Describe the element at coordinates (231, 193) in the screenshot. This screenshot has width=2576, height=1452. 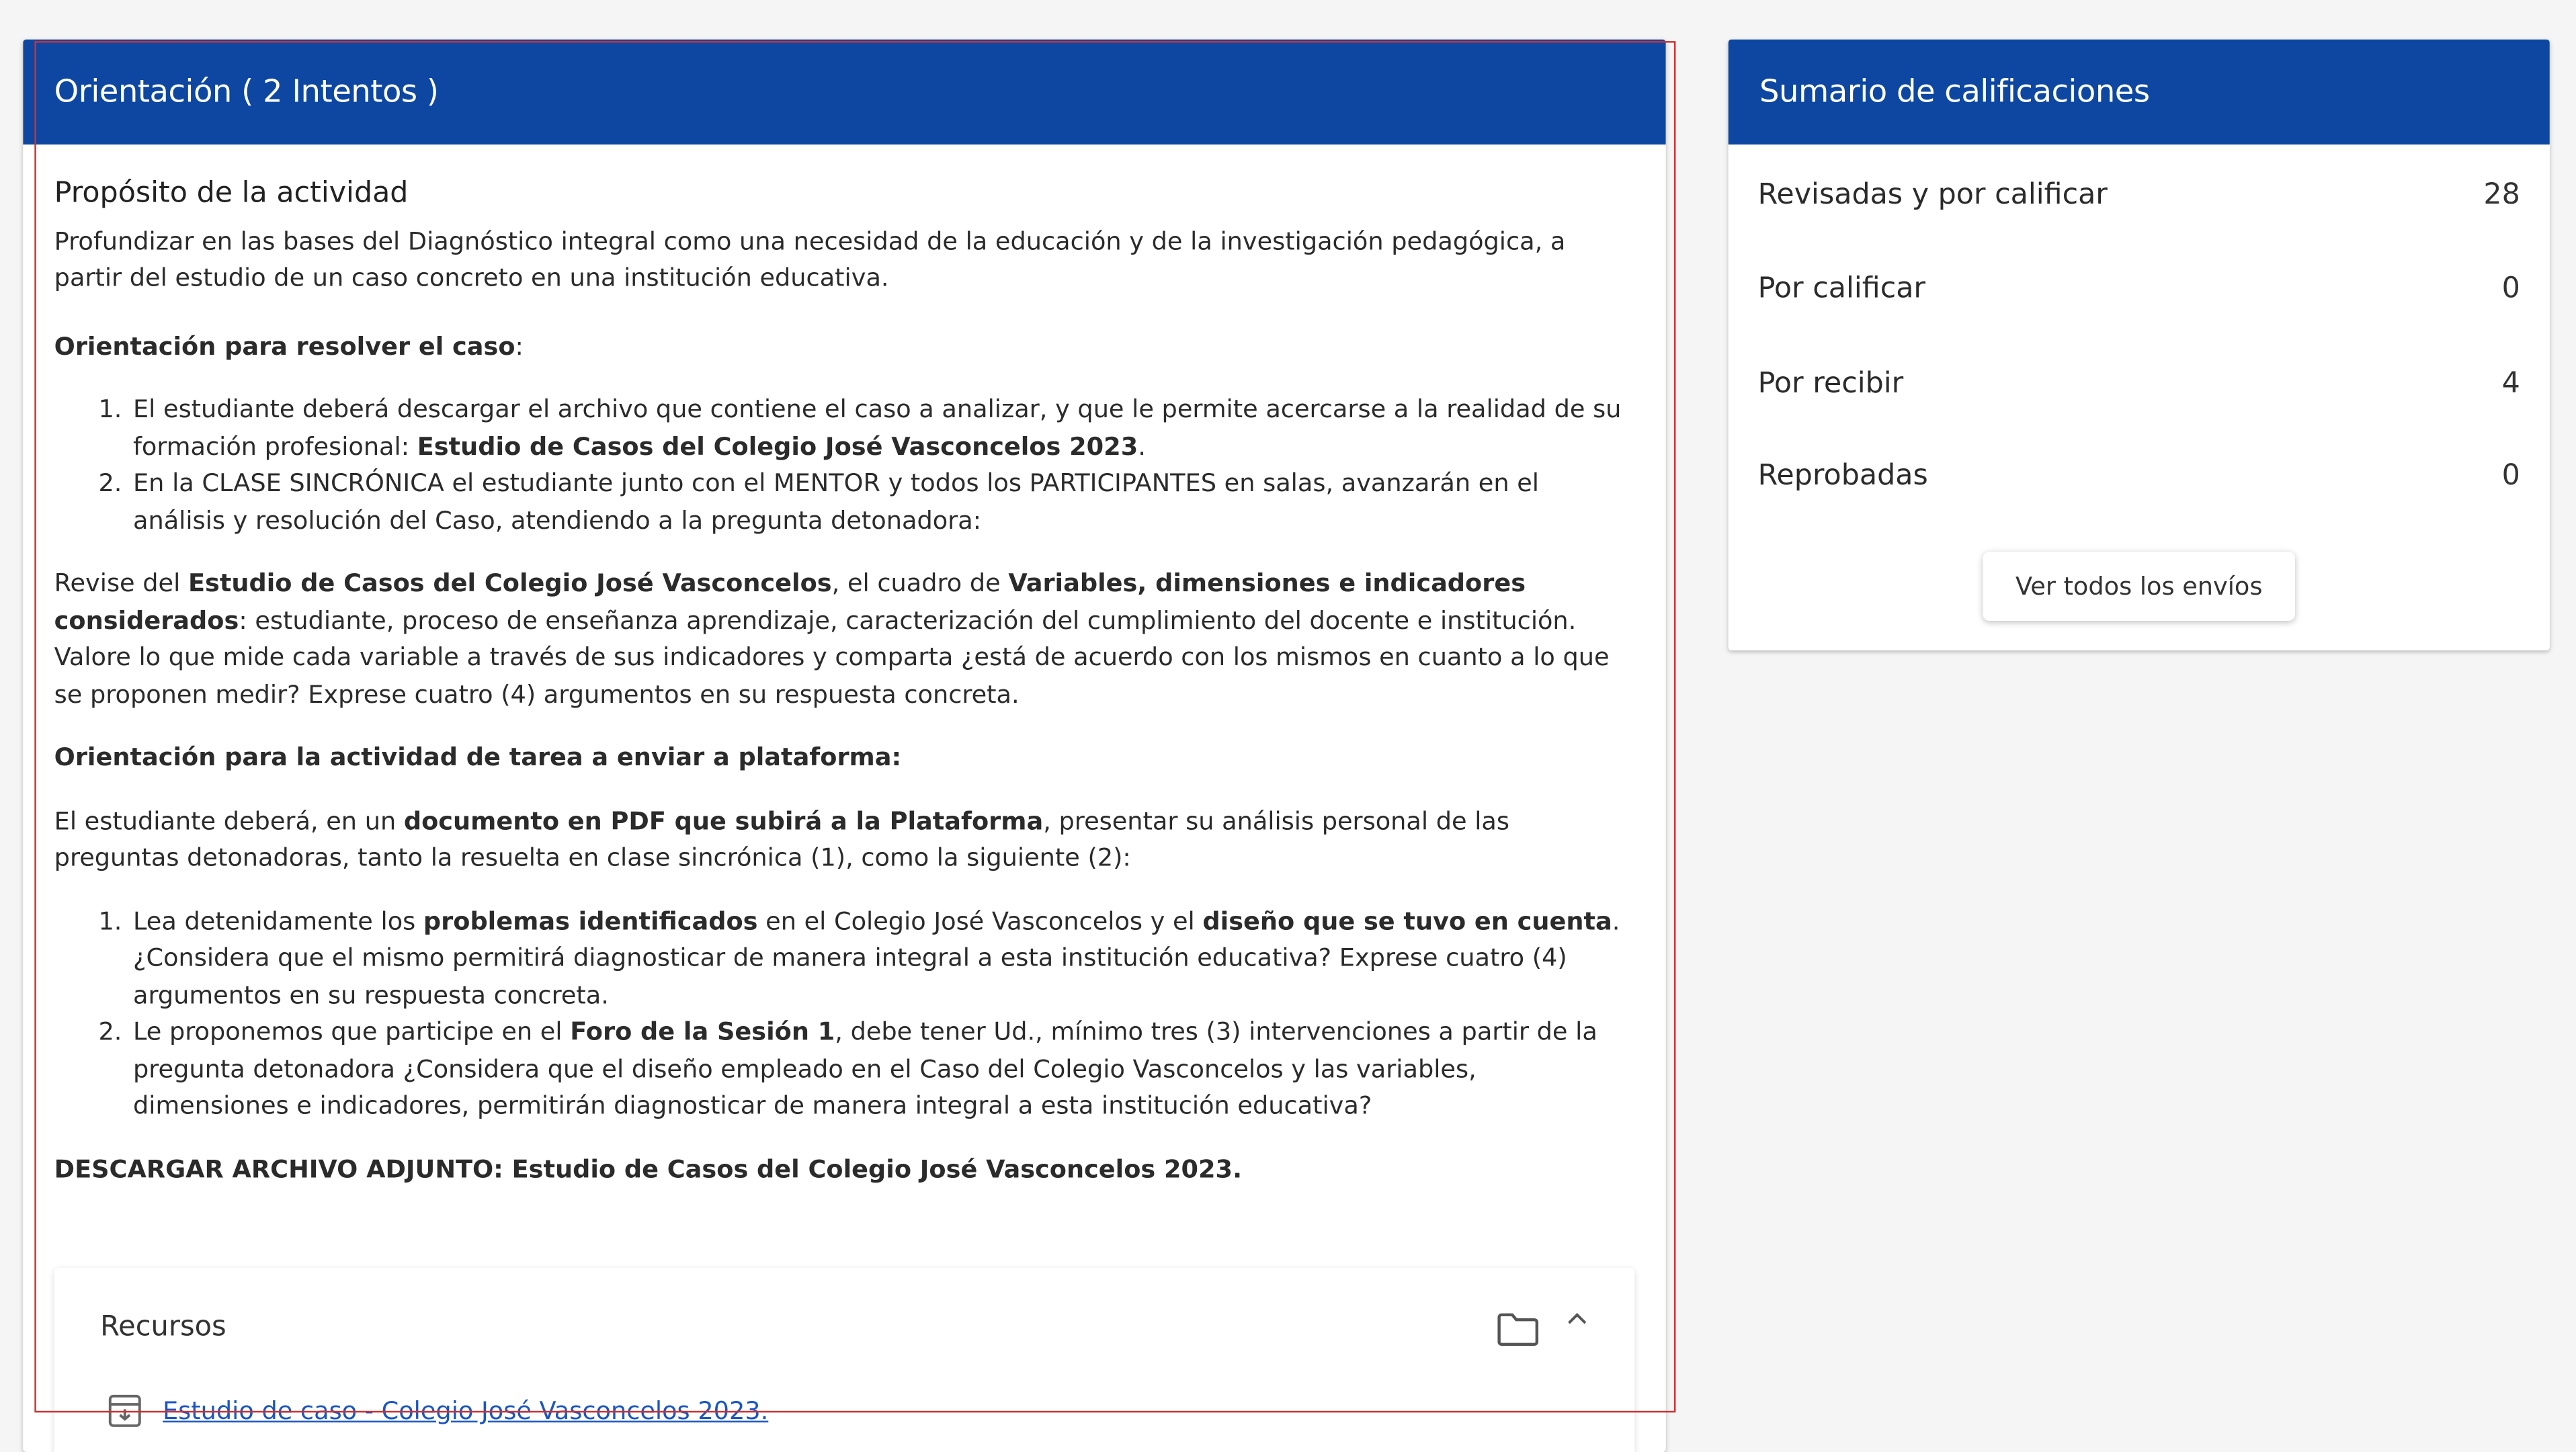
I see `purpose-title: Propósito de la actividad` at that location.